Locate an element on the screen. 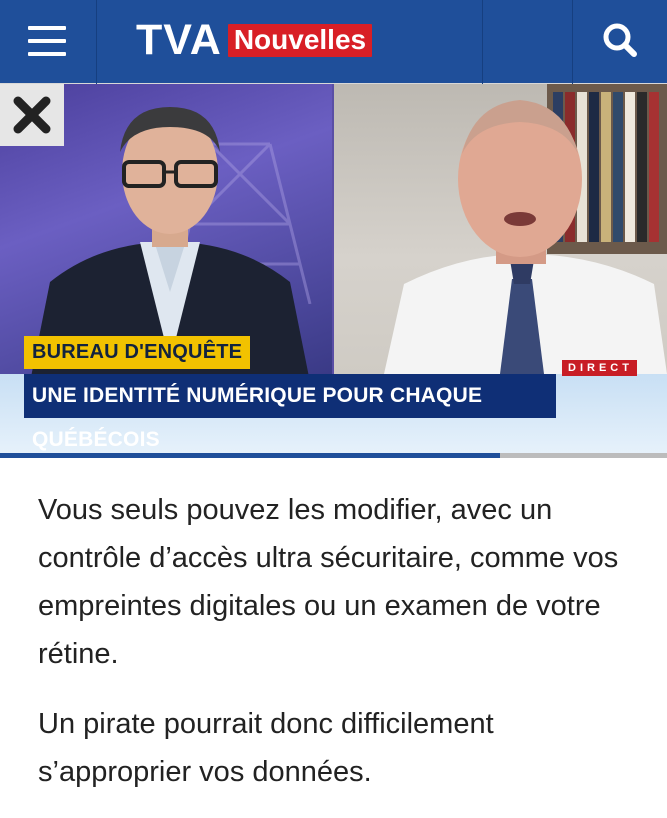 The image size is (667, 818). video-progress-bar is located at coordinates (333, 455).